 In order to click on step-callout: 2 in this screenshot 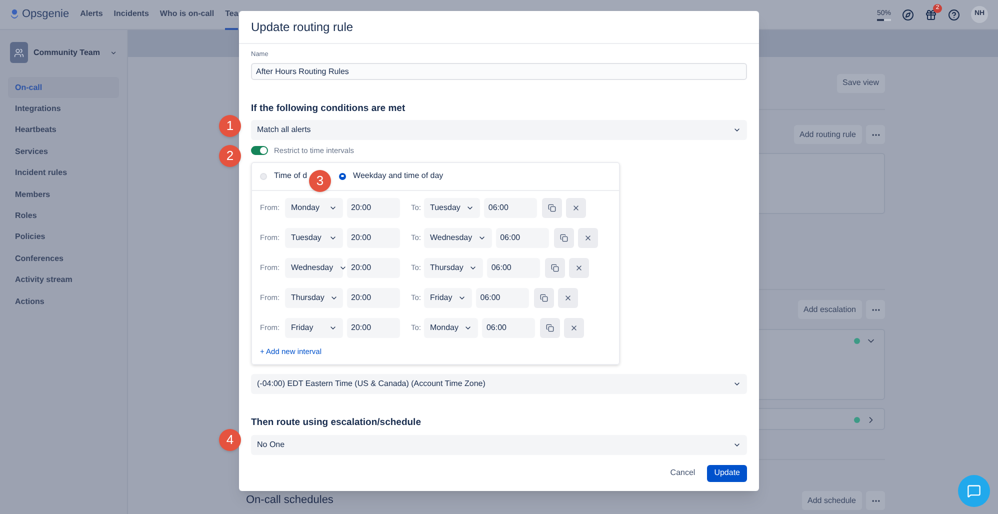, I will do `click(230, 156)`.